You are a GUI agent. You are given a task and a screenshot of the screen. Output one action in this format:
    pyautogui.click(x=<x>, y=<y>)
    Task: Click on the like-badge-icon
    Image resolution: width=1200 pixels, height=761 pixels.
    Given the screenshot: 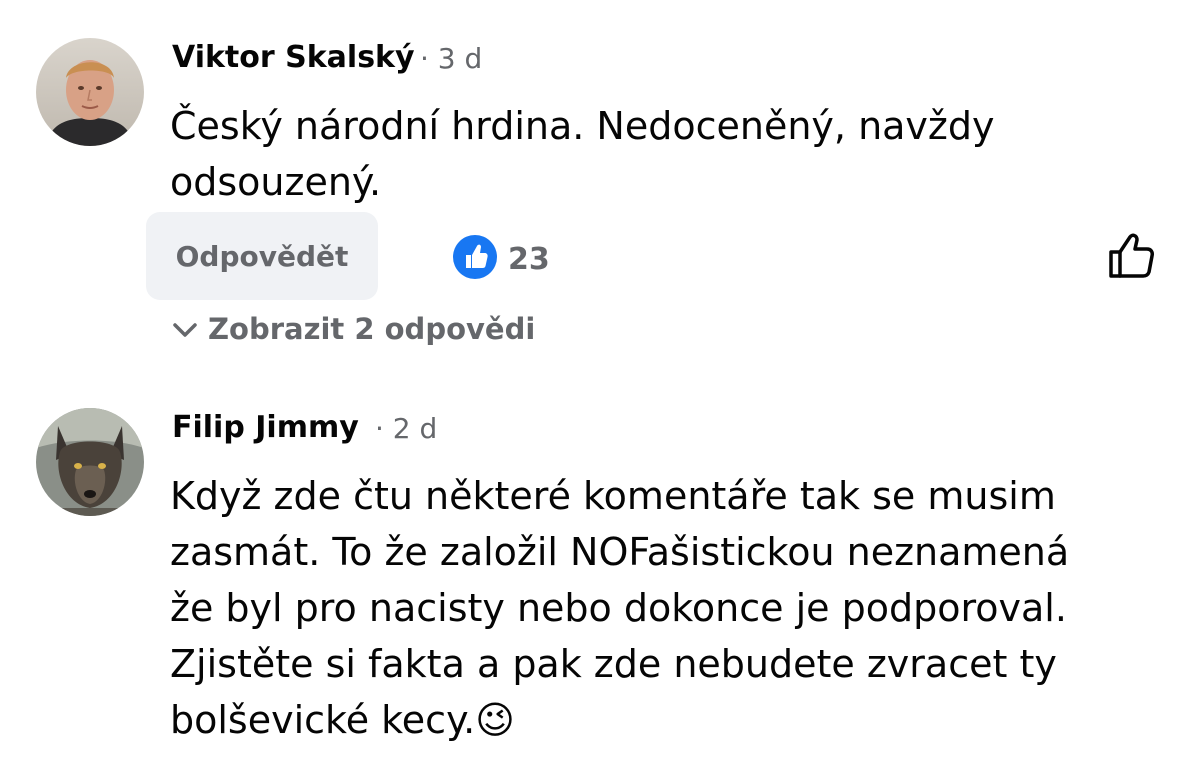 What is the action you would take?
    pyautogui.click(x=475, y=259)
    